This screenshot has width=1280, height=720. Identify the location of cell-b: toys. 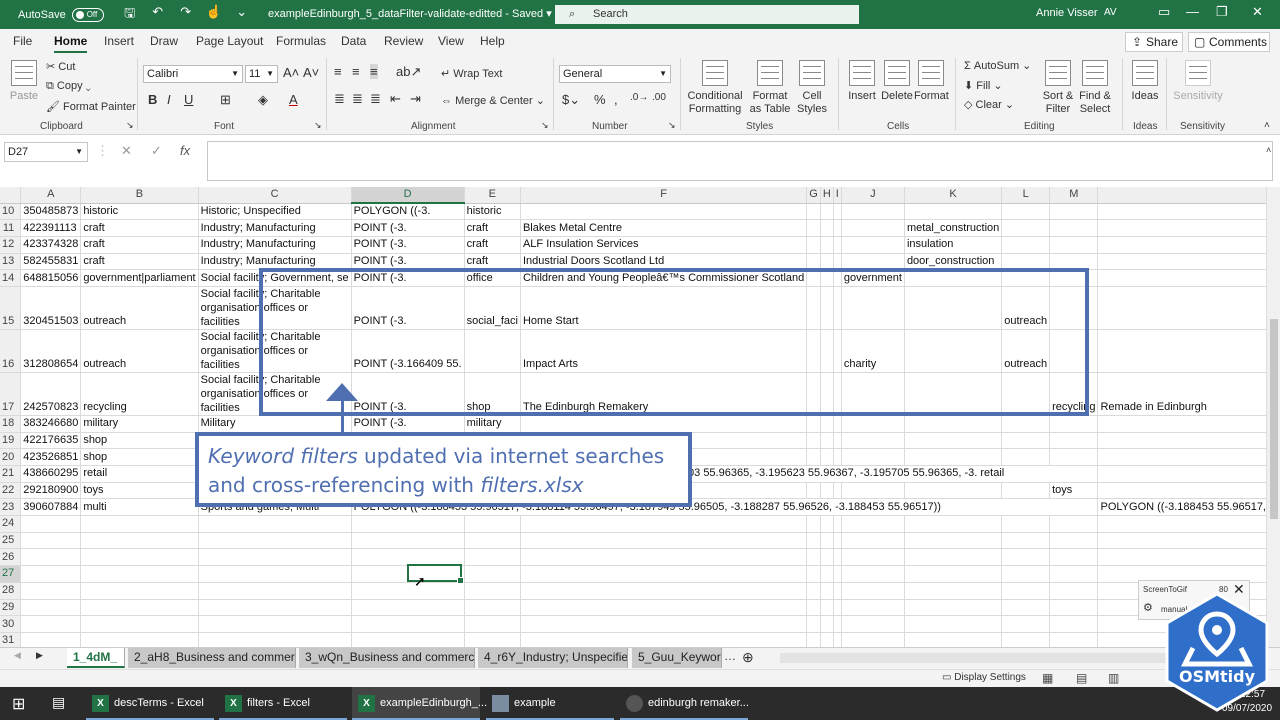
(139, 491).